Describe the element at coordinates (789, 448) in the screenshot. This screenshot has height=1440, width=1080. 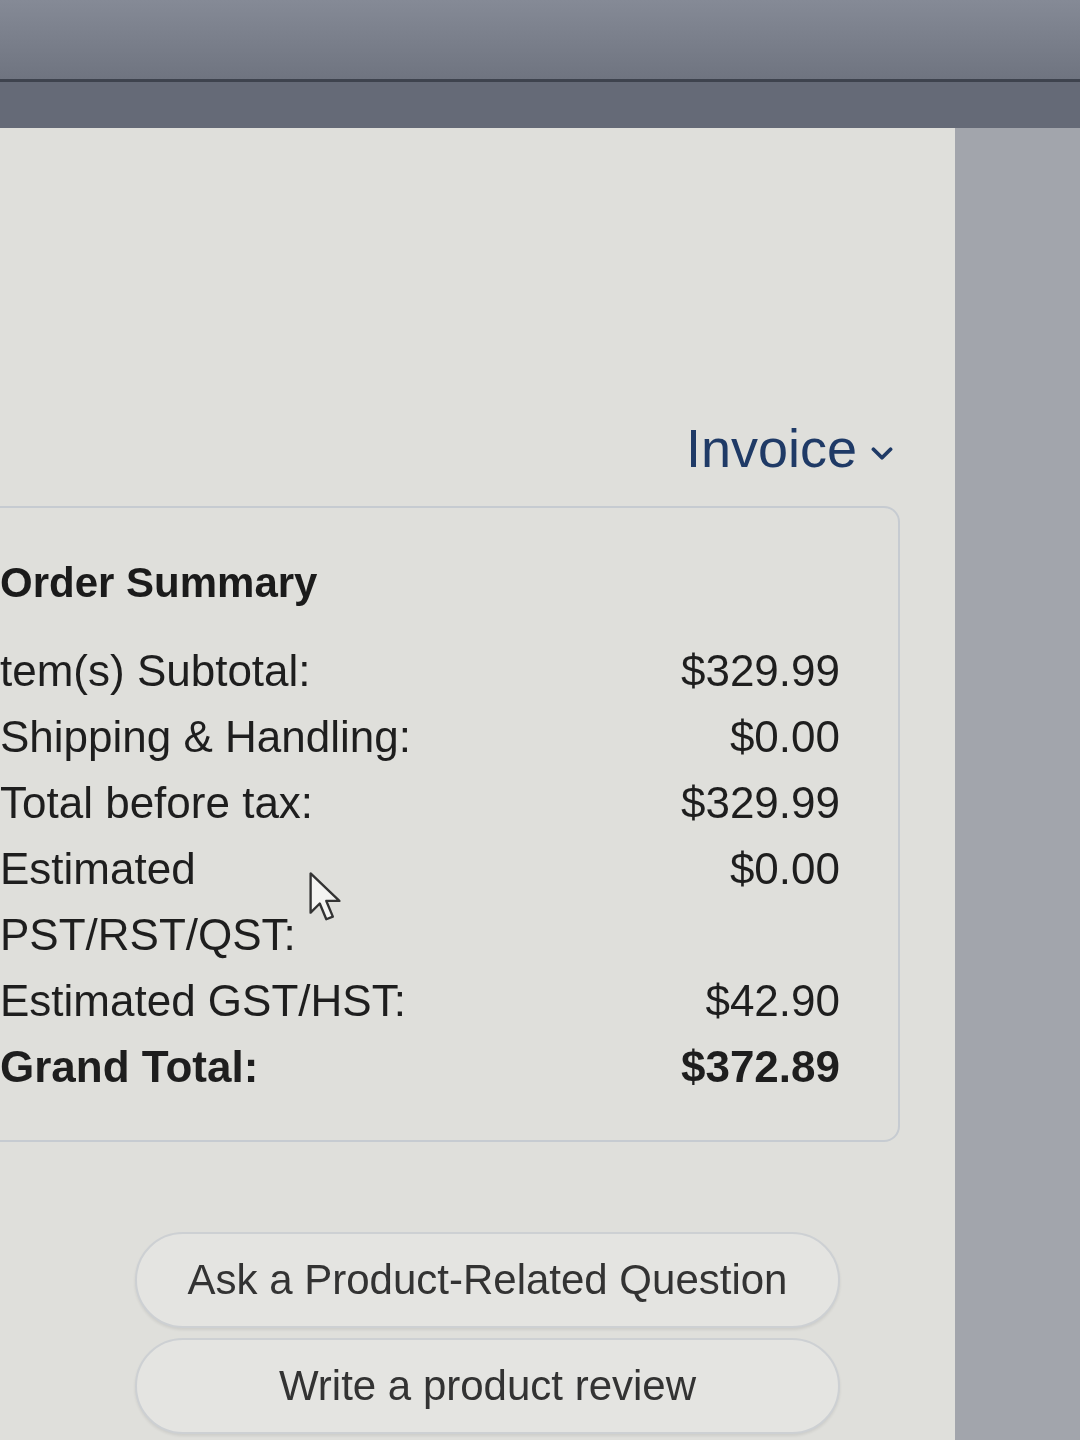
I see `invoice-link: Invoice` at that location.